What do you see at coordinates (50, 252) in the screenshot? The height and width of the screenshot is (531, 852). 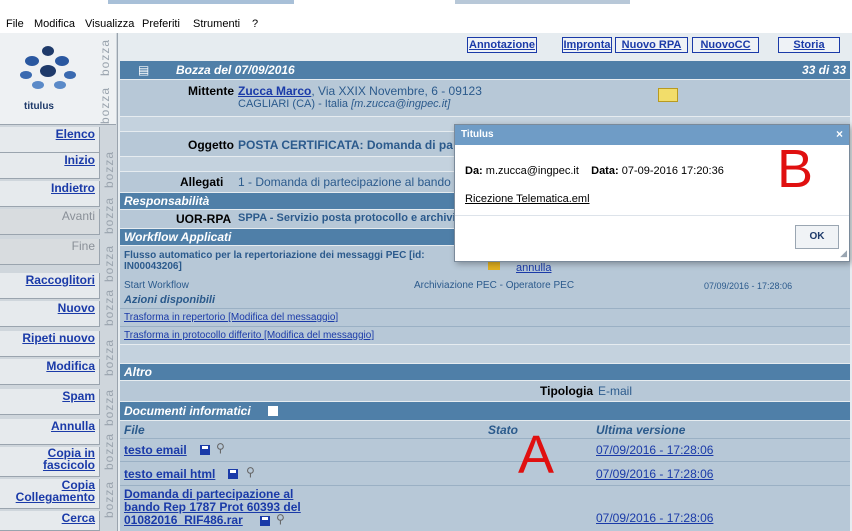 I see `sidebar-item-fine: Fine` at bounding box center [50, 252].